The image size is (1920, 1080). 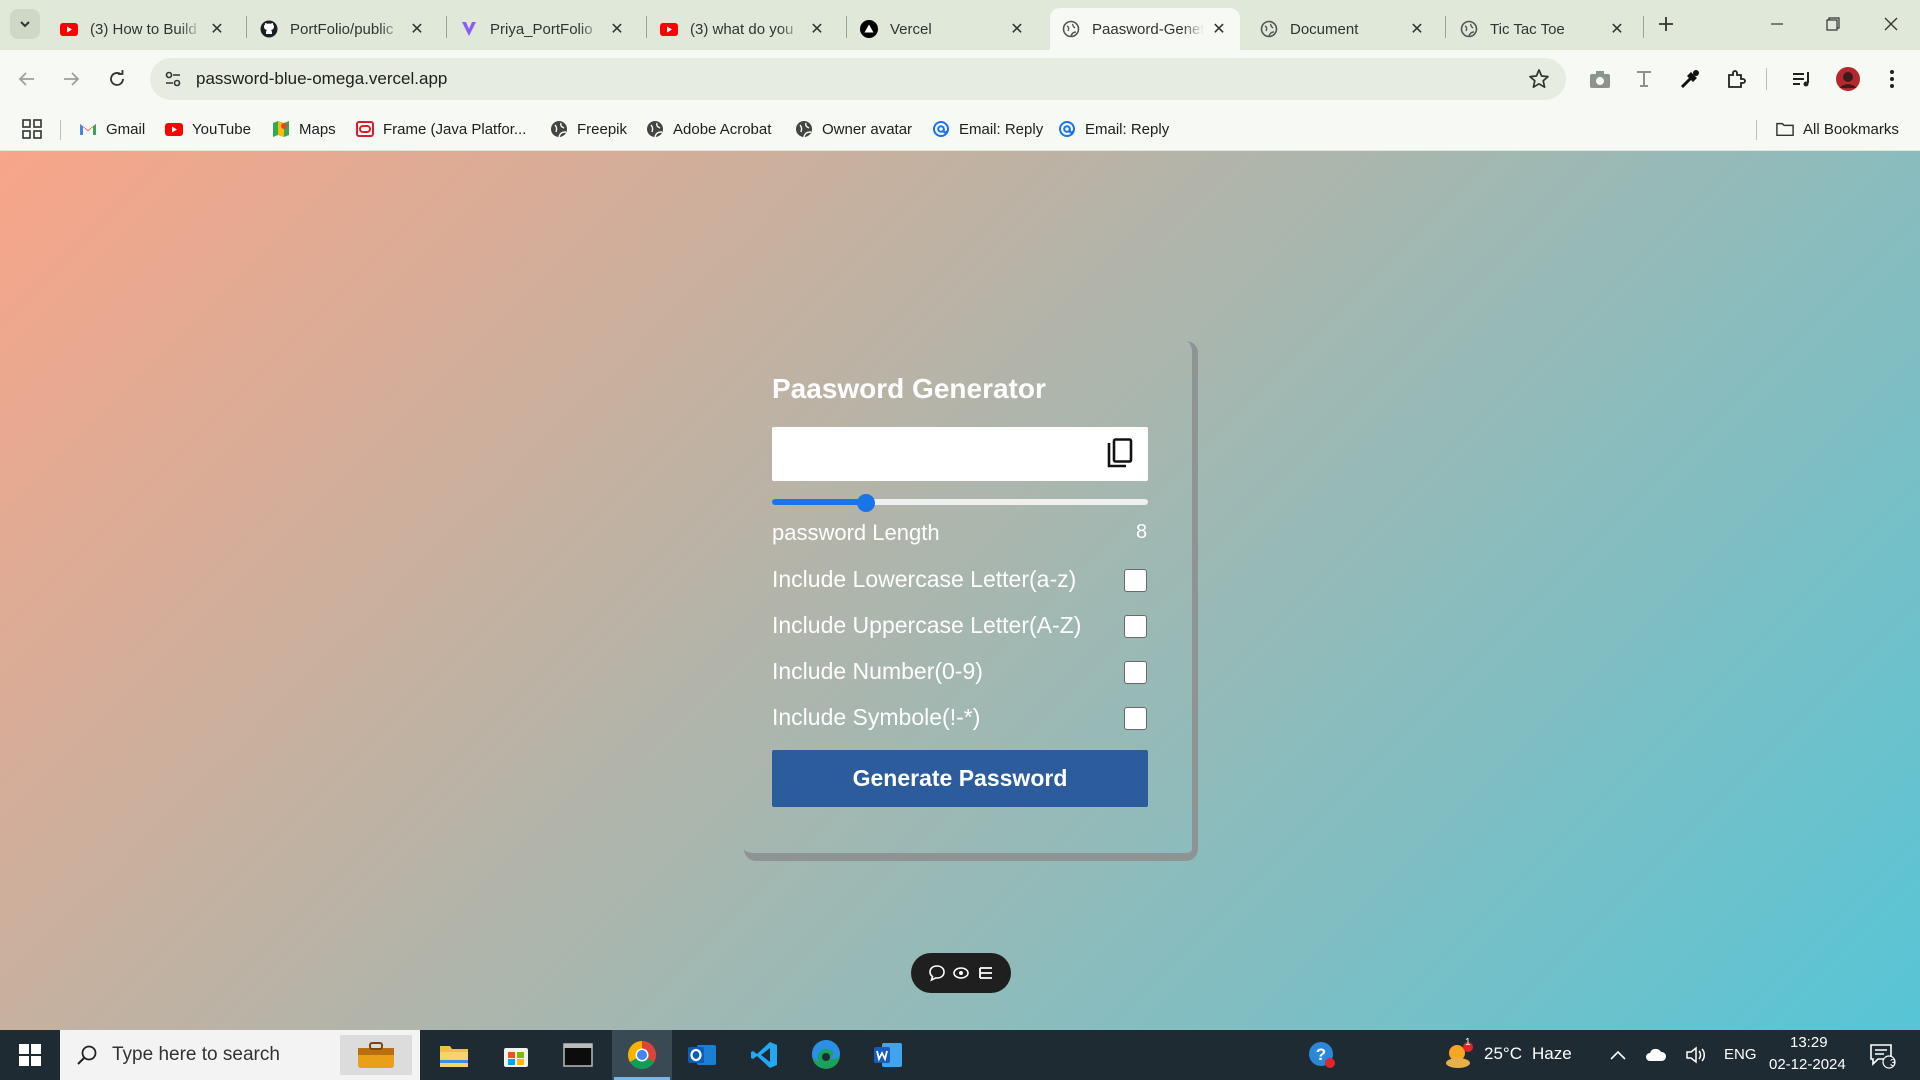 What do you see at coordinates (578, 1055) in the screenshot?
I see `terminal-icon` at bounding box center [578, 1055].